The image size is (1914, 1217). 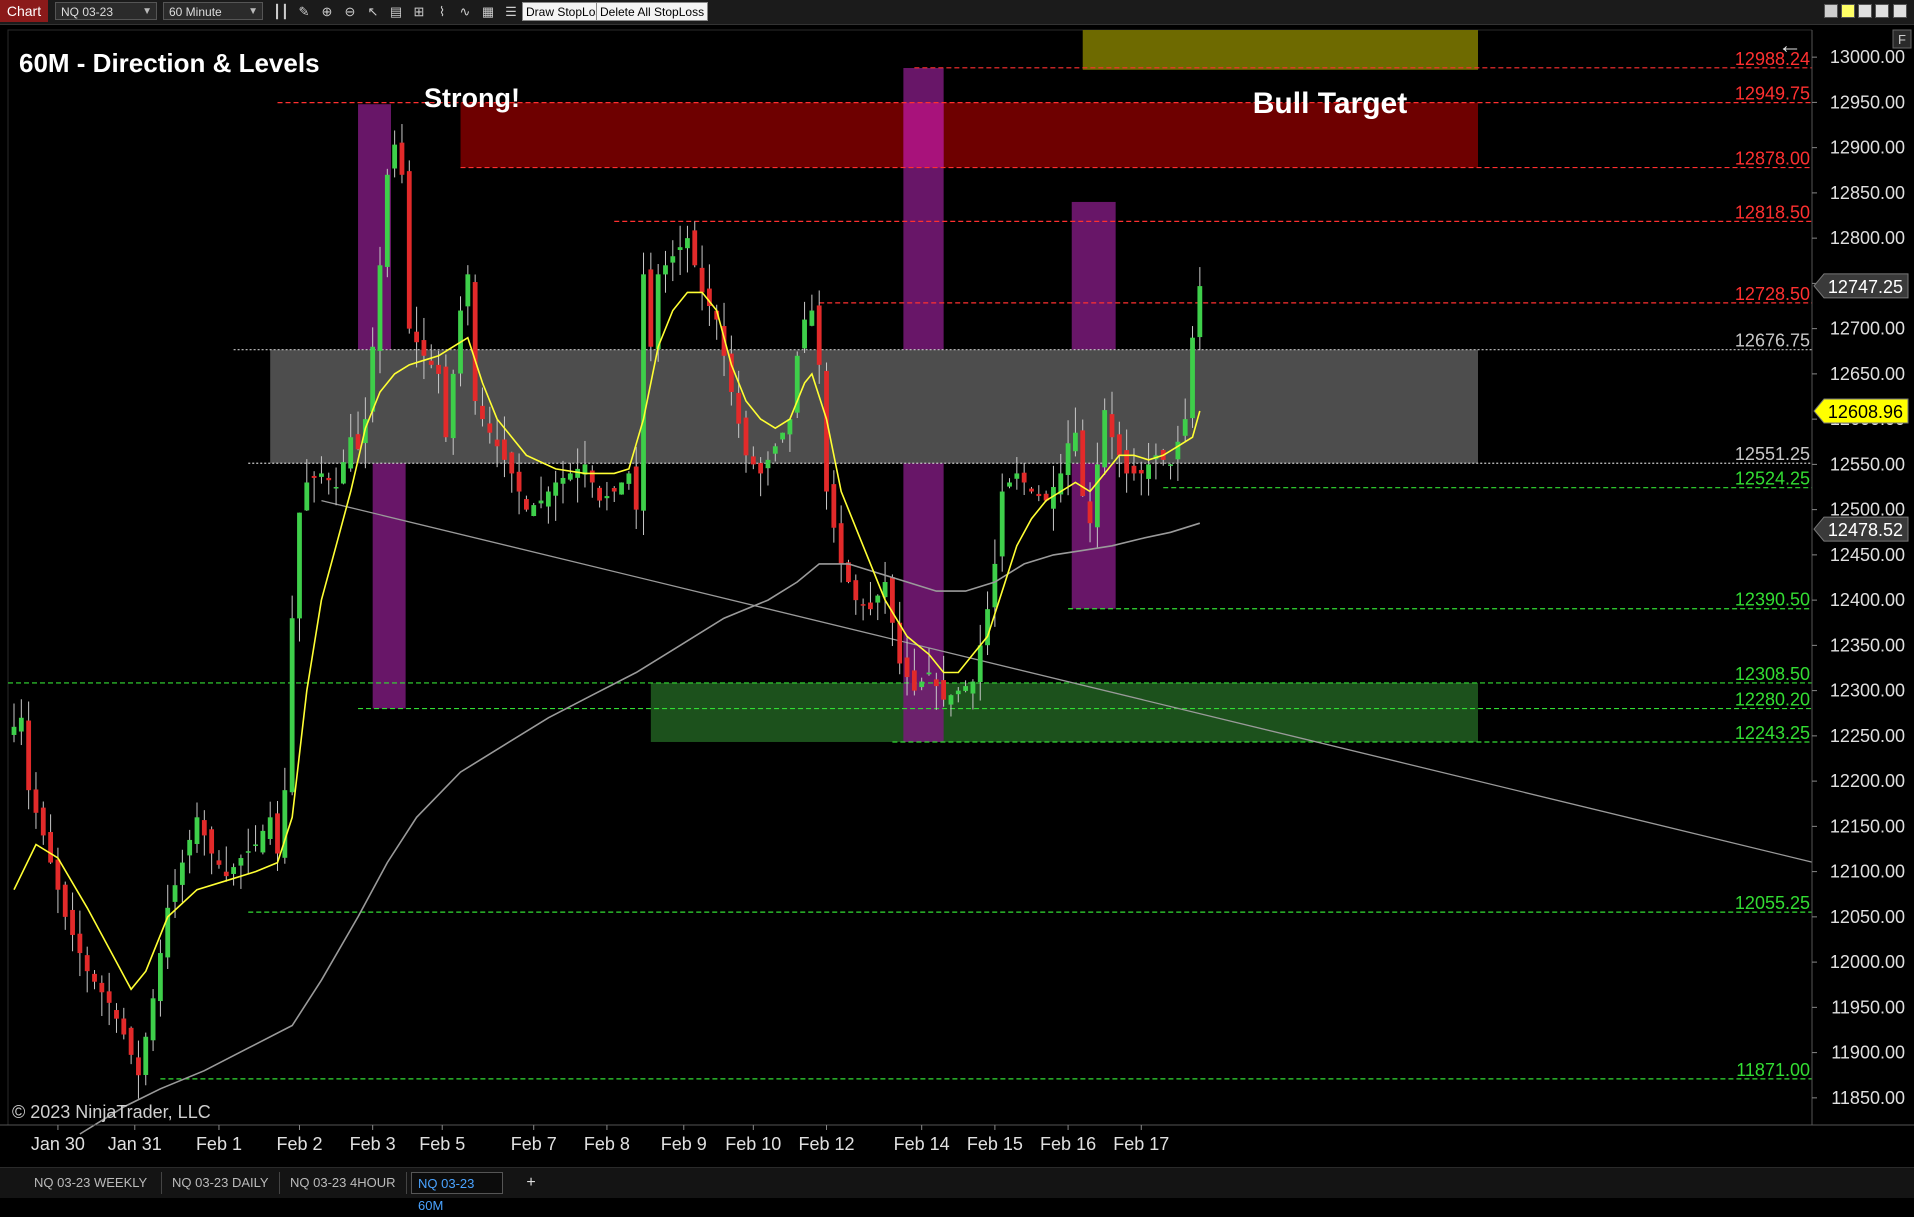 What do you see at coordinates (1280, 50) in the screenshot?
I see `zone-olive` at bounding box center [1280, 50].